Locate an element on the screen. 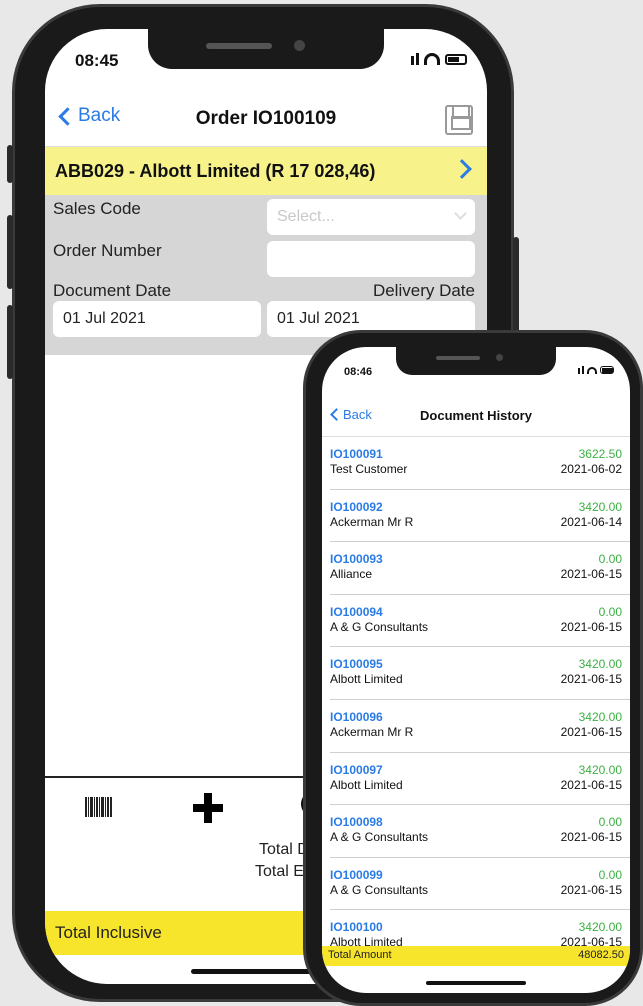  battery-icon-small is located at coordinates (607, 370).